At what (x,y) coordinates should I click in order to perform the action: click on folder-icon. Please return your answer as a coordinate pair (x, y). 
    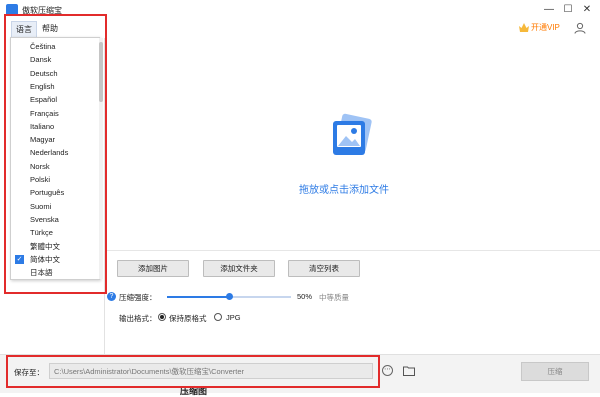
    Looking at the image, I should click on (409, 370).